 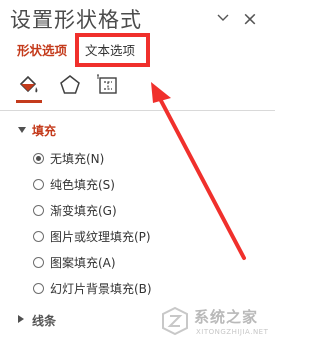 What do you see at coordinates (22, 130) in the screenshot?
I see `expand-down-arrow-icon` at bounding box center [22, 130].